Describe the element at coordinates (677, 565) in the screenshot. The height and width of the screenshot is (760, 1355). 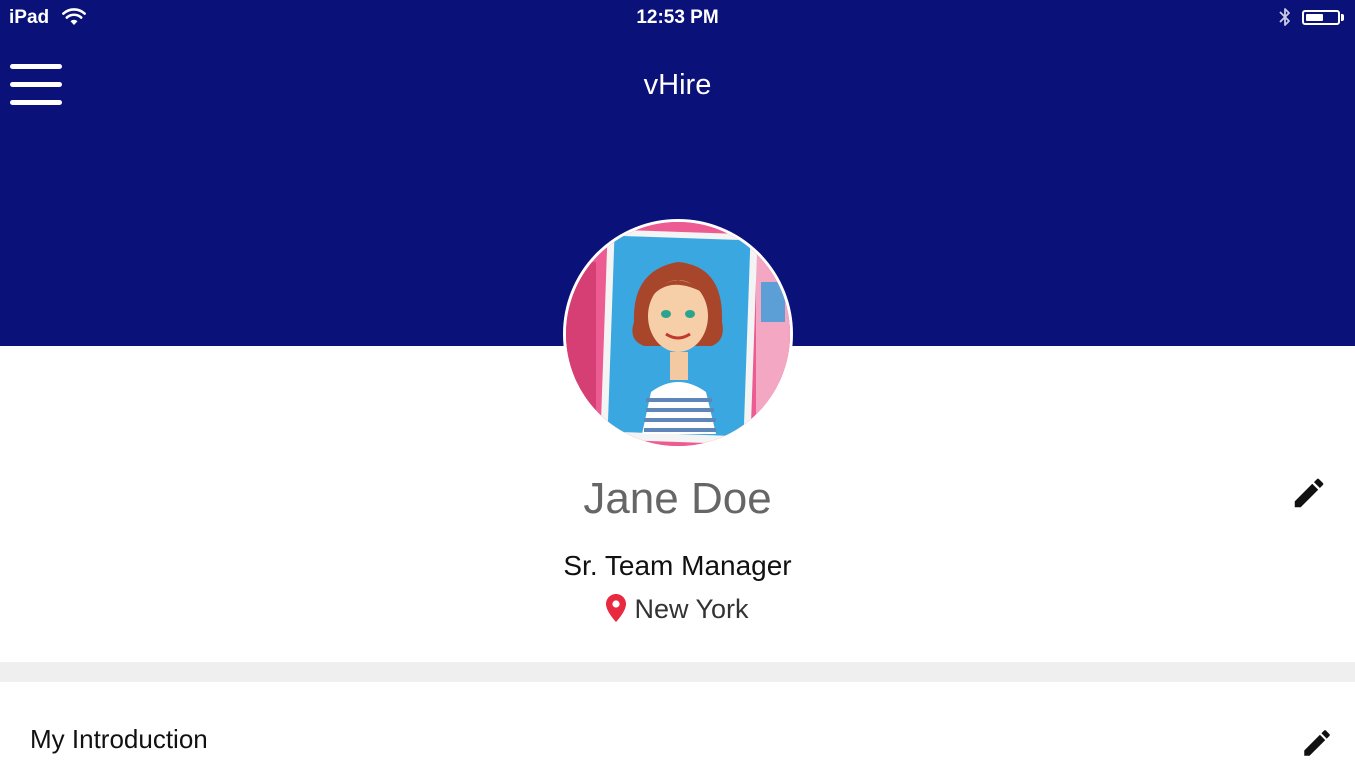
I see `profile-job-title: Sr. Team Manager` at that location.